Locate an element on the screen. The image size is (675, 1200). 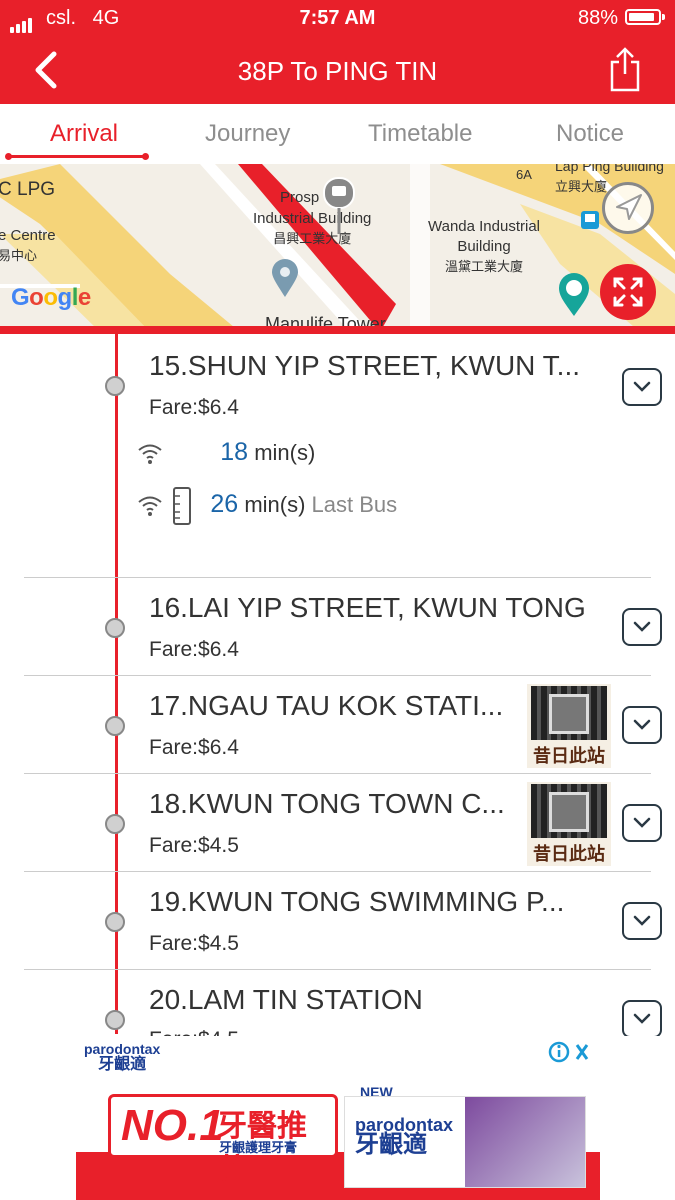
stop-item: 18.KWUN TONG TOWN C... Fare:$4.5 昔日此站 is located at coordinates (337, 823).